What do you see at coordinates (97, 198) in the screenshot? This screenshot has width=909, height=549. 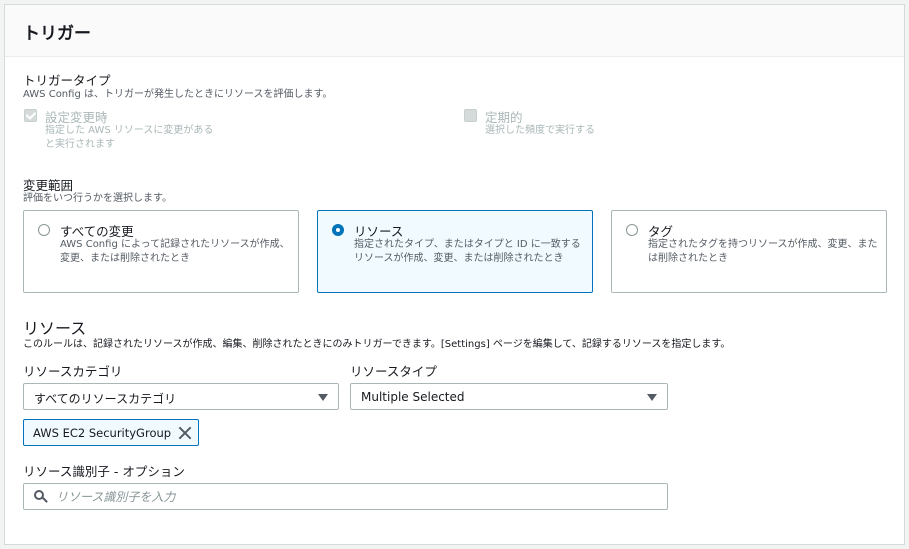 I see `scope-description: 評価をいつ行うかを選択します。` at bounding box center [97, 198].